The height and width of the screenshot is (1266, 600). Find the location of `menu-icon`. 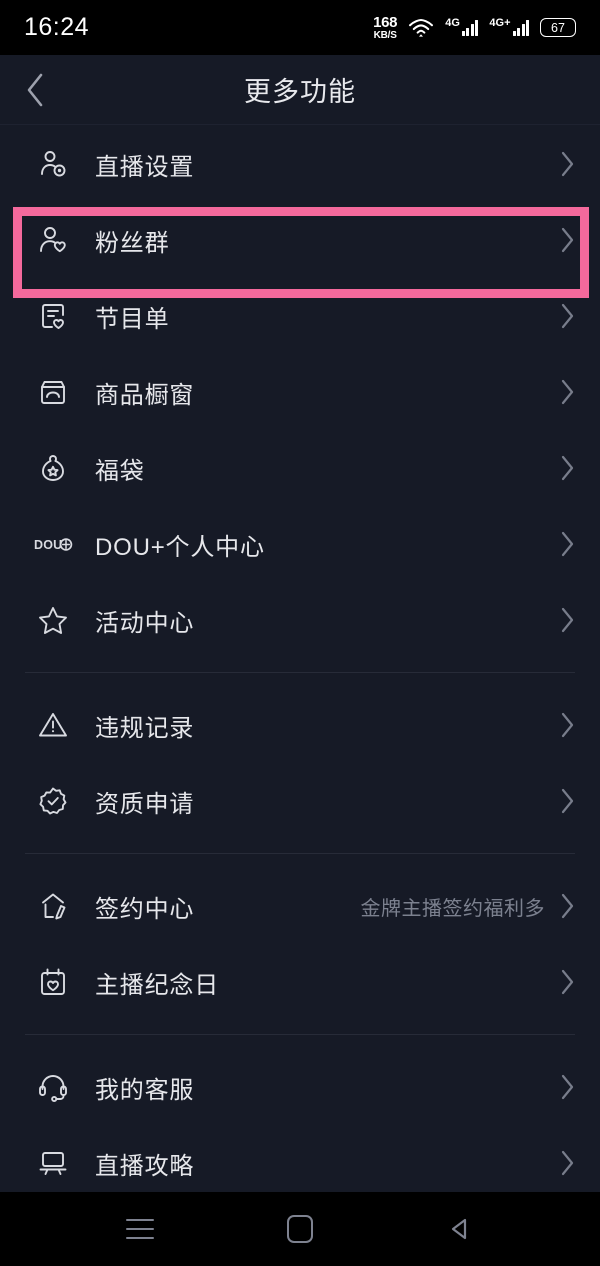

menu-icon is located at coordinates (140, 1229).